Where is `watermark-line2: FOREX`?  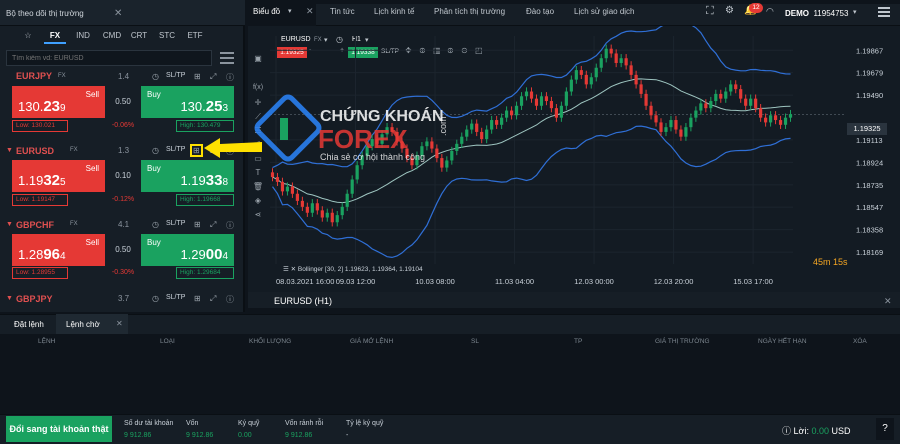
watermark-line2: FOREX is located at coordinates (363, 139).